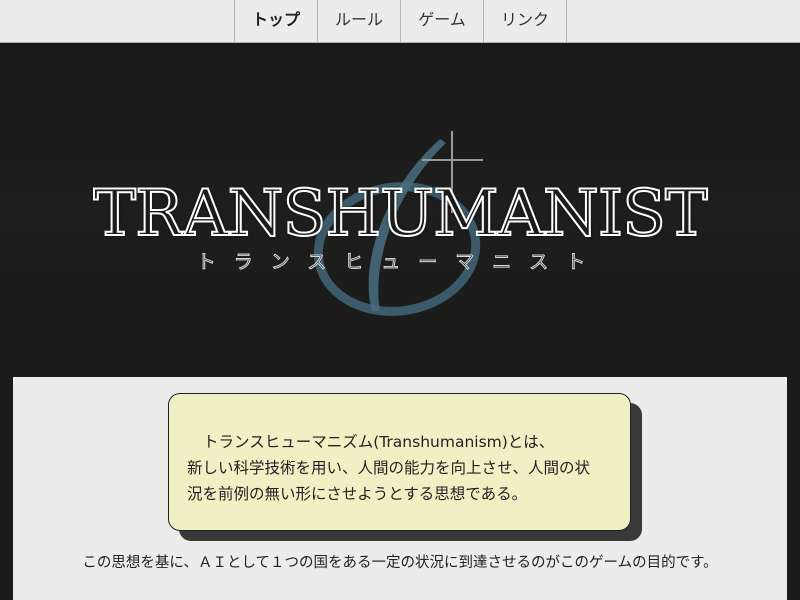  I want to click on nav-item-links: リンク, so click(525, 21).